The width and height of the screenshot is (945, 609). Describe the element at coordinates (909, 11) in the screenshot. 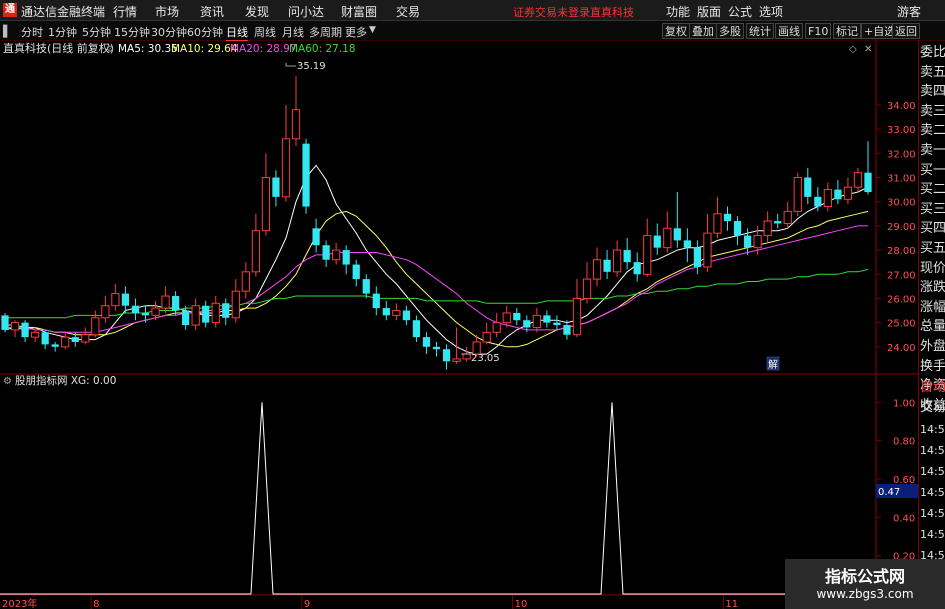

I see `user-label: 游客` at that location.